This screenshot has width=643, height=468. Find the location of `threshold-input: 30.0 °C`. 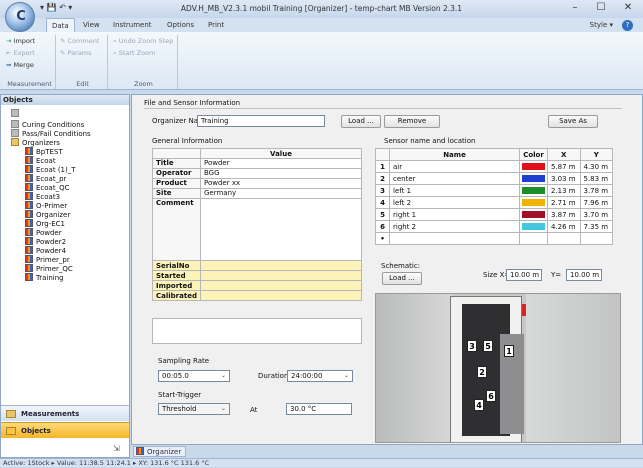

threshold-input: 30.0 °C is located at coordinates (319, 409).